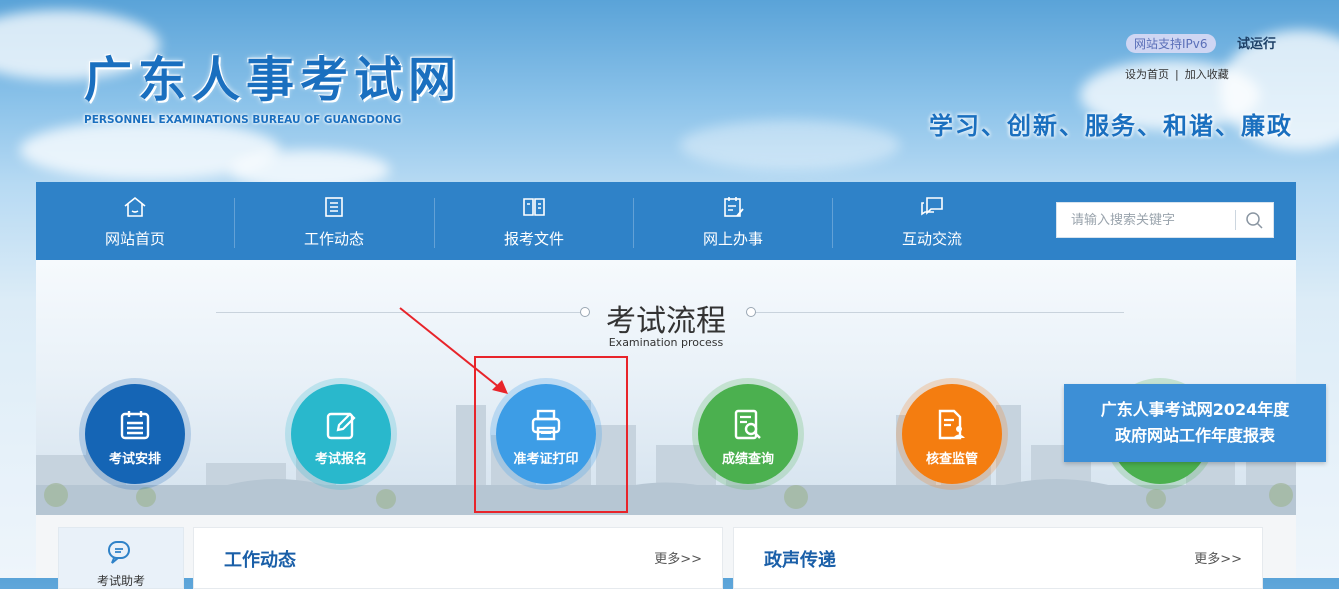  Describe the element at coordinates (1257, 44) in the screenshot. I see `trial-label: 试运行` at that location.